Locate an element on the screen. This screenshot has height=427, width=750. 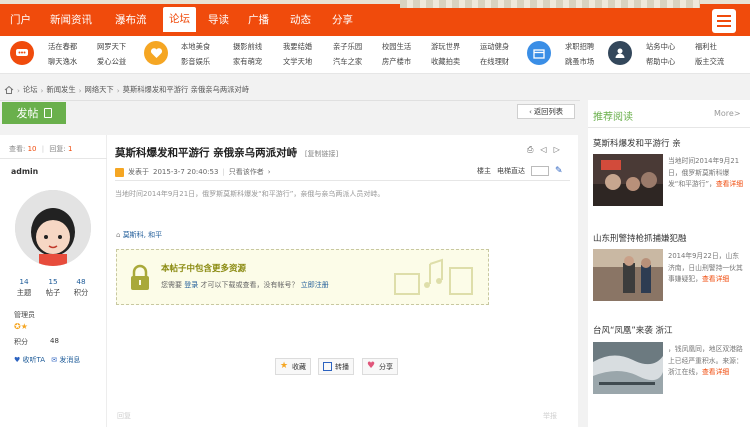
views-label: 查看: is located at coordinates (17, 149).